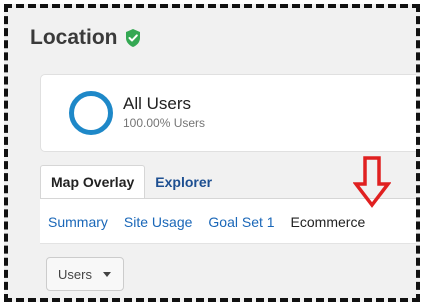 Image resolution: width=422 pixels, height=304 pixels. What do you see at coordinates (78, 222) in the screenshot?
I see `subnav-summary: Summary` at bounding box center [78, 222].